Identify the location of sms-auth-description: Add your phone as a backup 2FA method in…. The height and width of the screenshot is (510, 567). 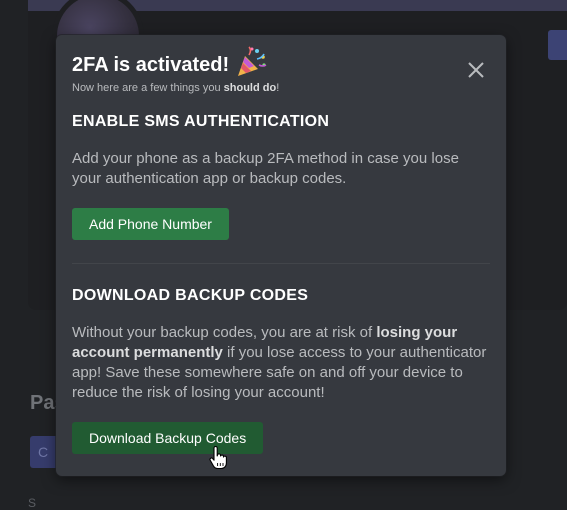
(265, 168).